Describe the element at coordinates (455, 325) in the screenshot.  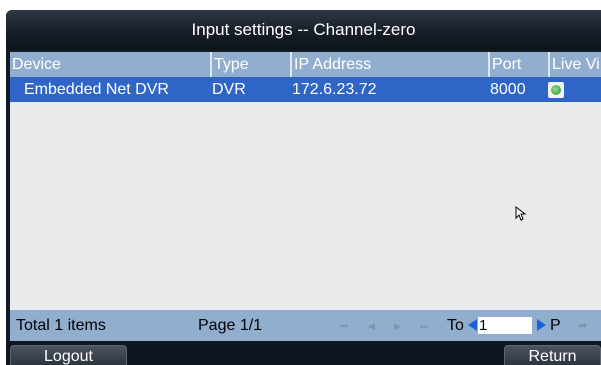
I see `to-label: To` at that location.